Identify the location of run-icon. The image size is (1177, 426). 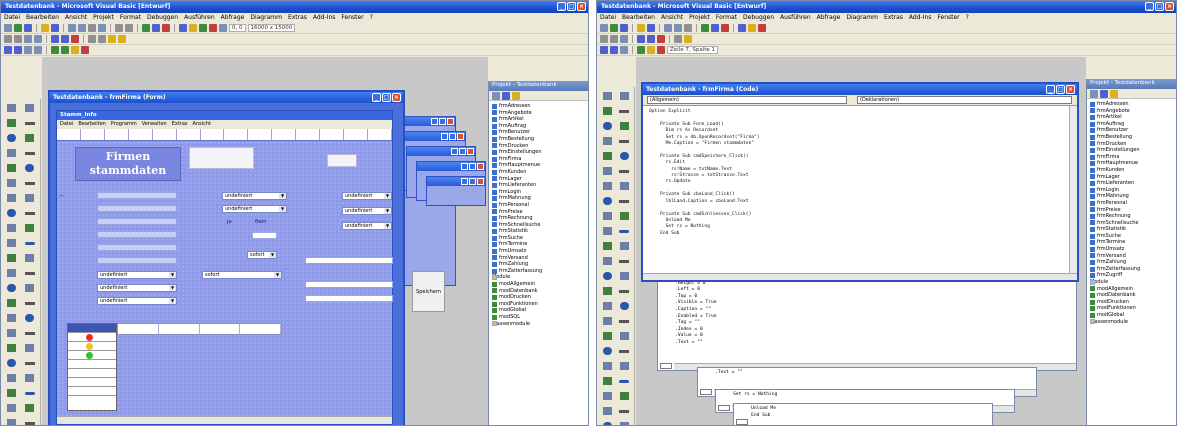
(146, 28).